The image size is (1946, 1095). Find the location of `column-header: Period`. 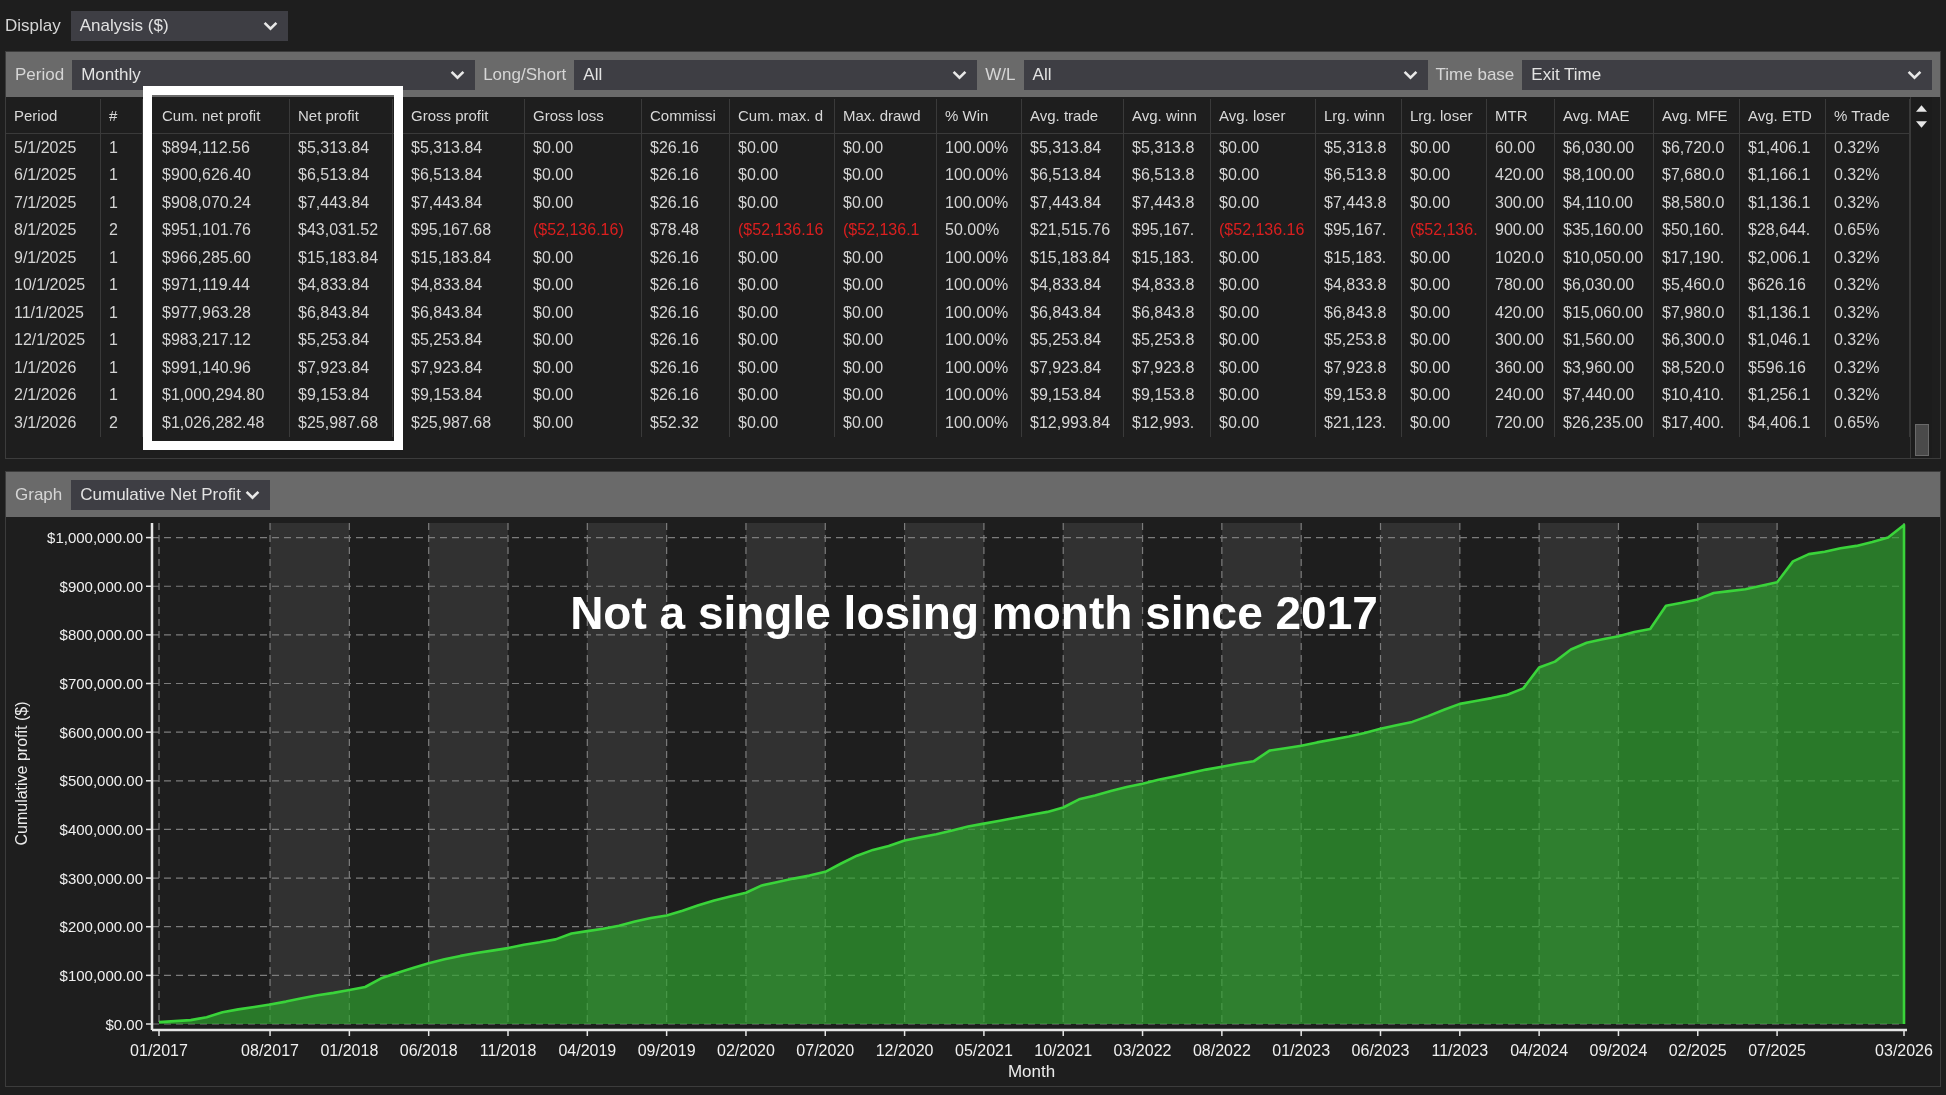

column-header: Period is located at coordinates (53, 116).